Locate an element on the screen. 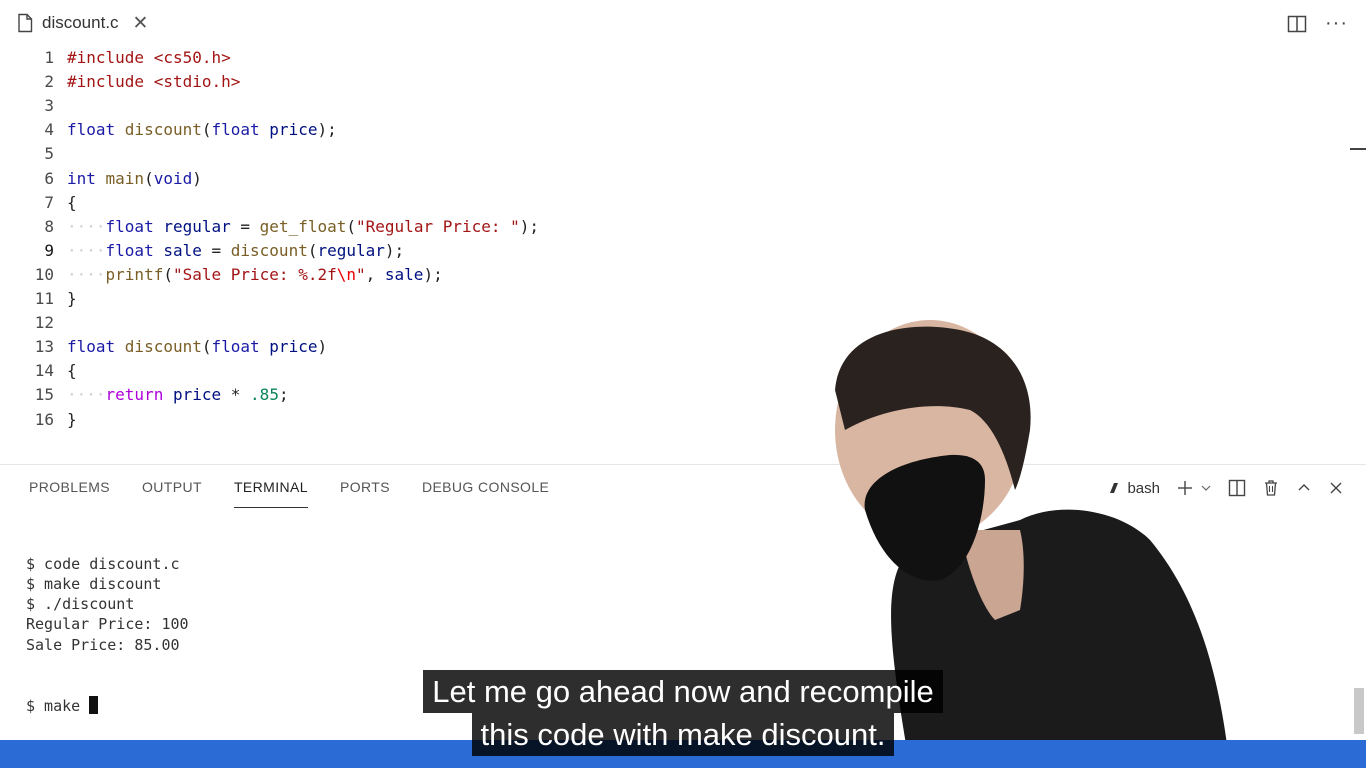 The height and width of the screenshot is (768, 1366). code-token: <cs50.h> is located at coordinates (192, 57).